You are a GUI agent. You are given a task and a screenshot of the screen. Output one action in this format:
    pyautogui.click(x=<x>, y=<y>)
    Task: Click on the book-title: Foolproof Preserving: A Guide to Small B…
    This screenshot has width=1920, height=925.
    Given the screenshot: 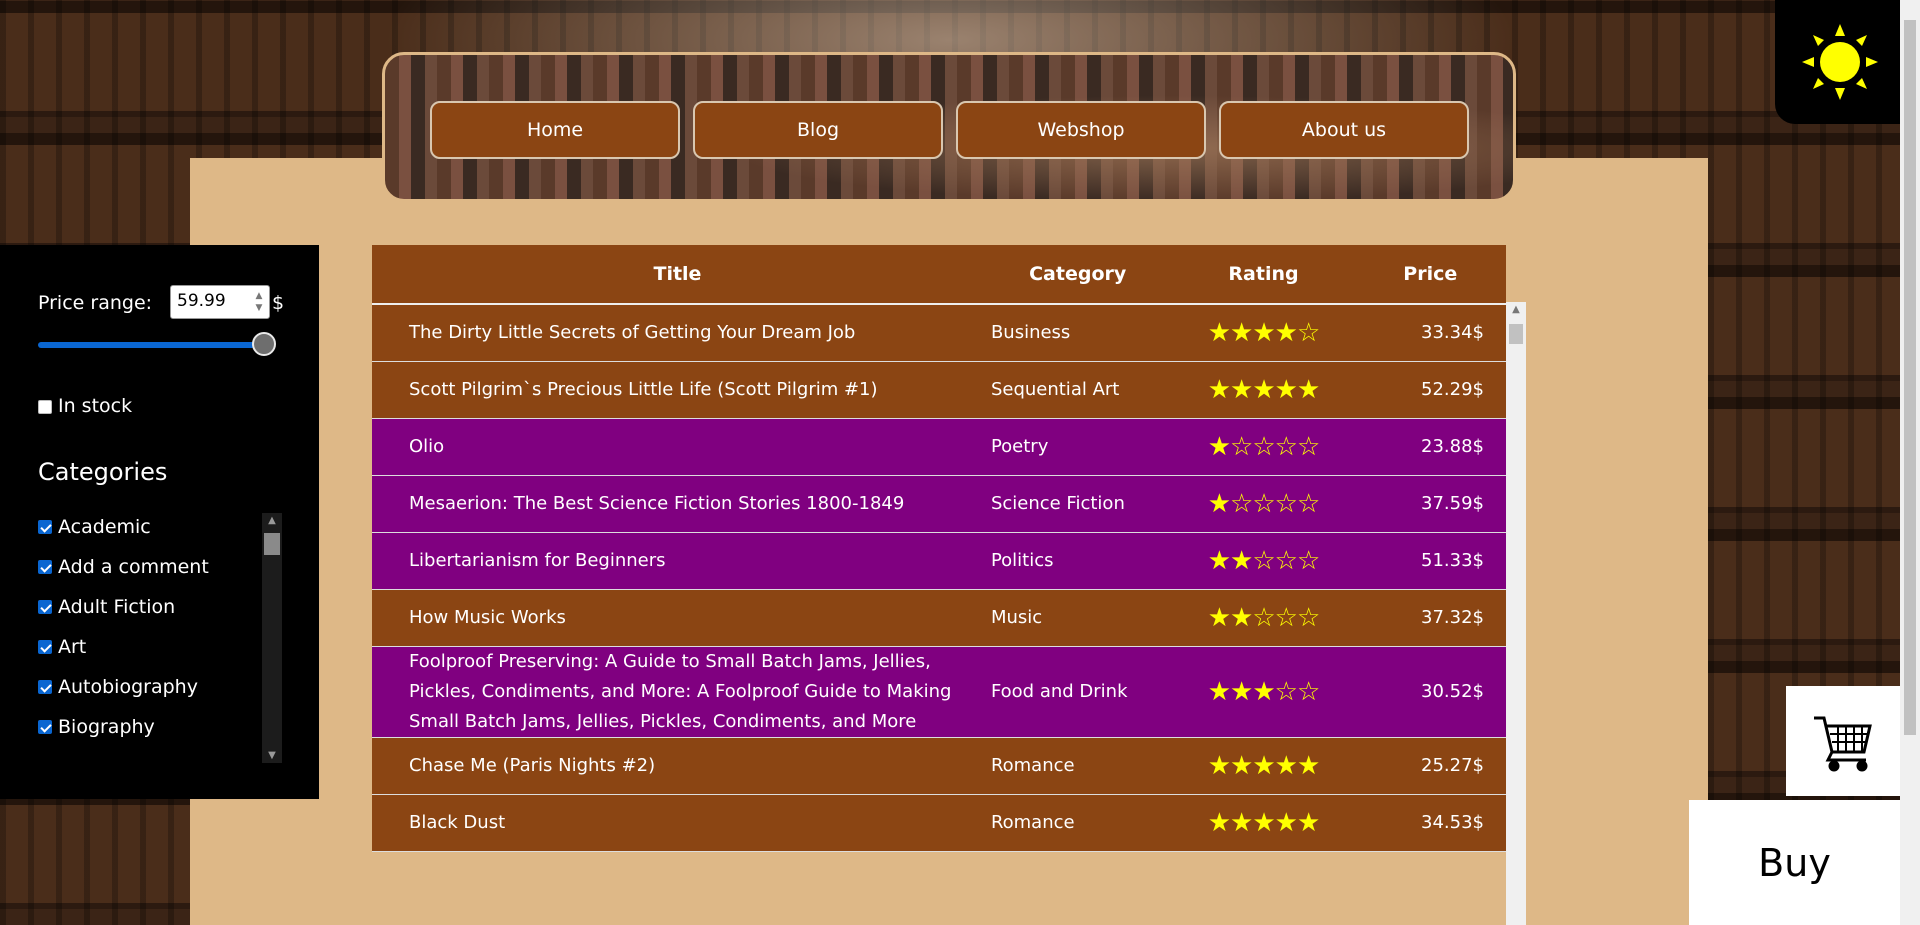 What is the action you would take?
    pyautogui.click(x=677, y=692)
    